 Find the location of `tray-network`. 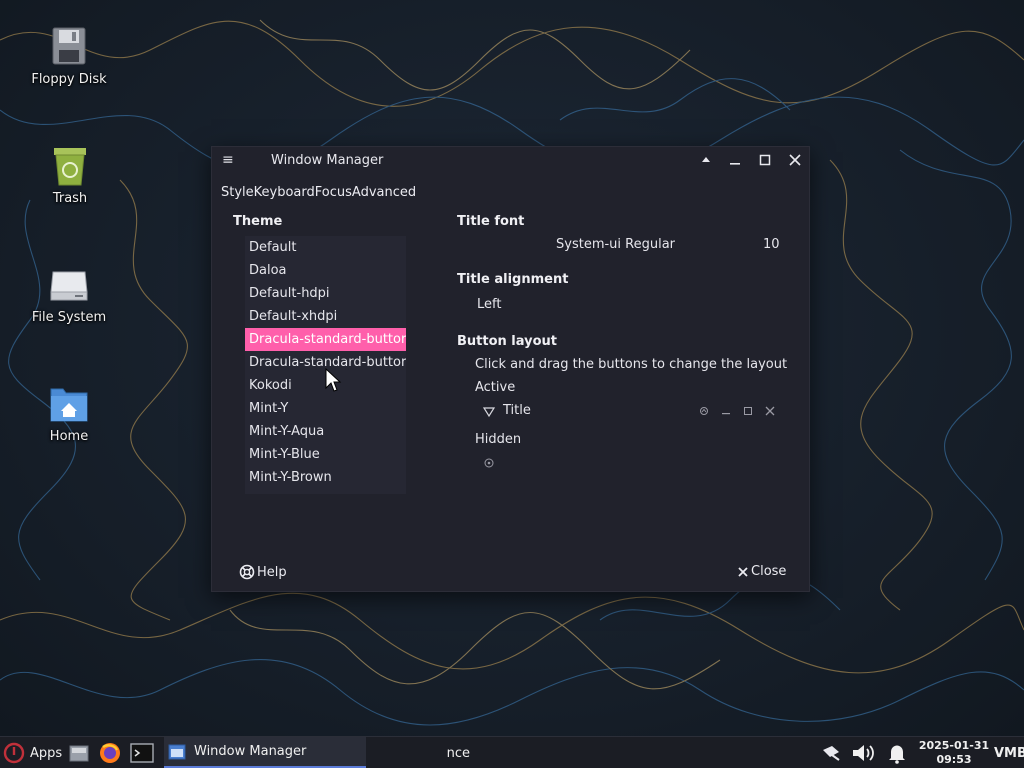

tray-network is located at coordinates (831, 752).